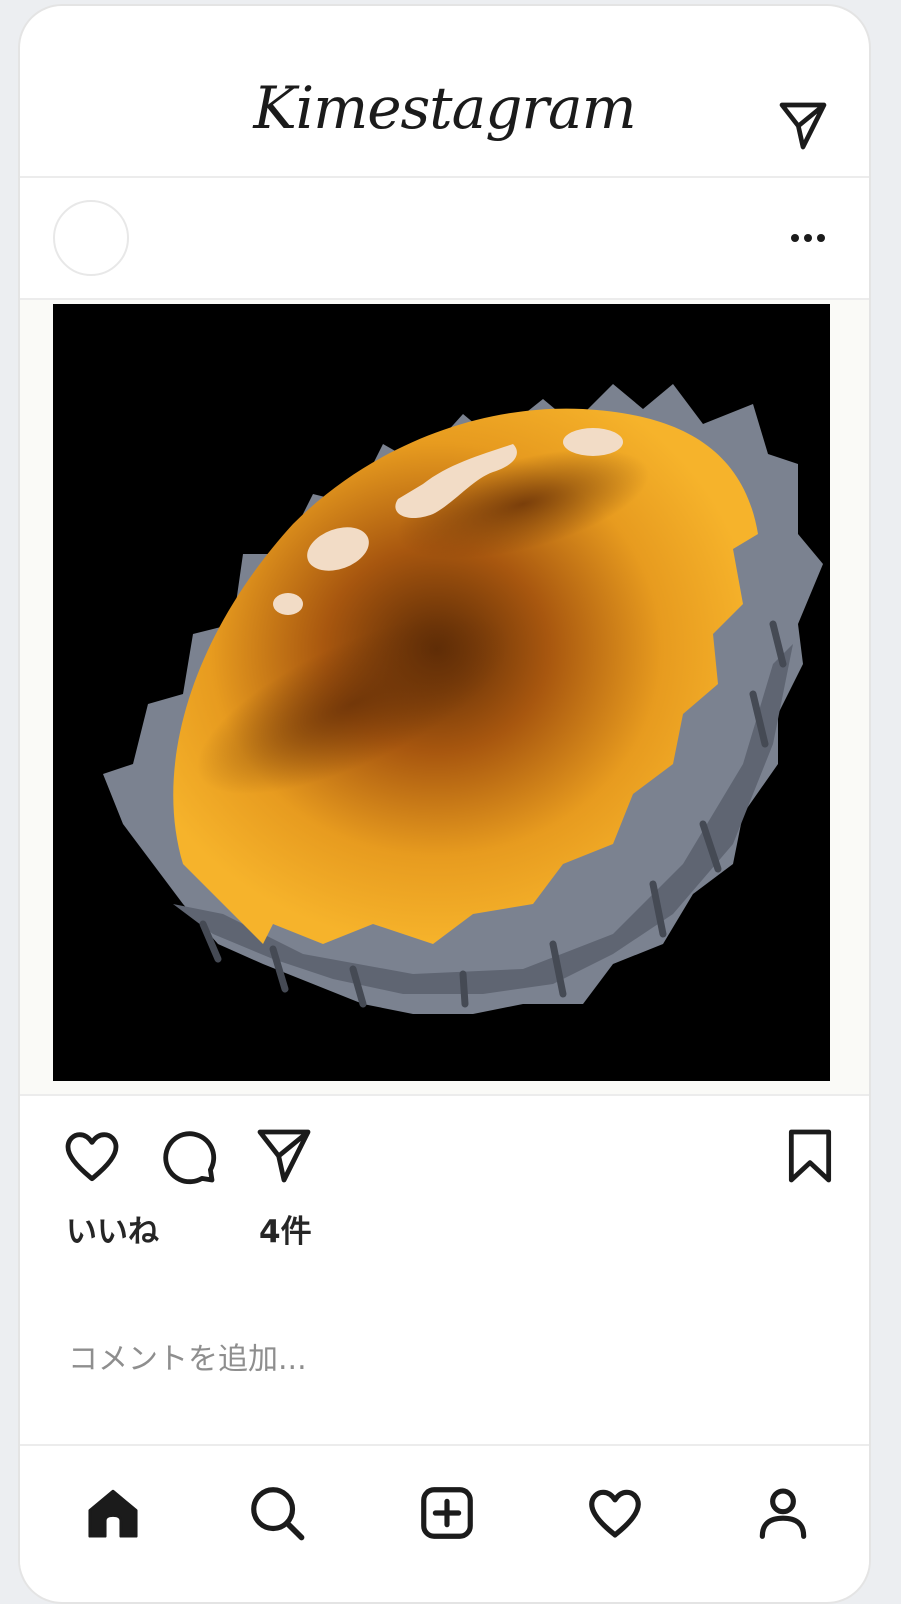 This screenshot has width=901, height=1604. I want to click on home-icon, so click(113, 1513).